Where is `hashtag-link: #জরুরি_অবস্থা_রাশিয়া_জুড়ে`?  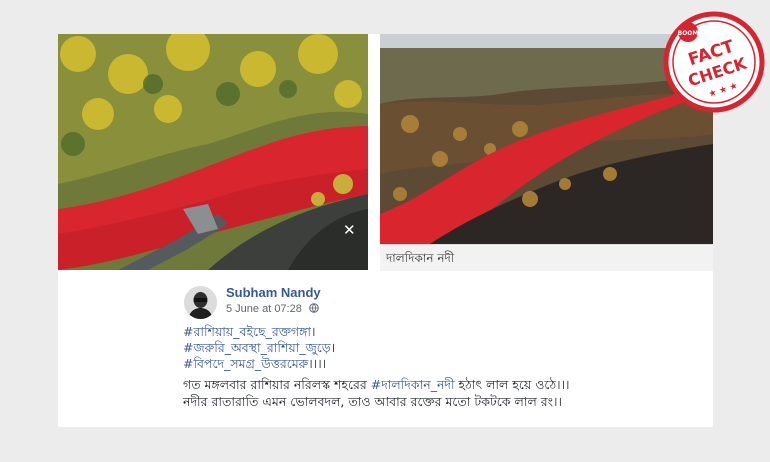 hashtag-link: #জরুরি_অবস্থা_রাশিয়া_জুড়ে is located at coordinates (257, 347).